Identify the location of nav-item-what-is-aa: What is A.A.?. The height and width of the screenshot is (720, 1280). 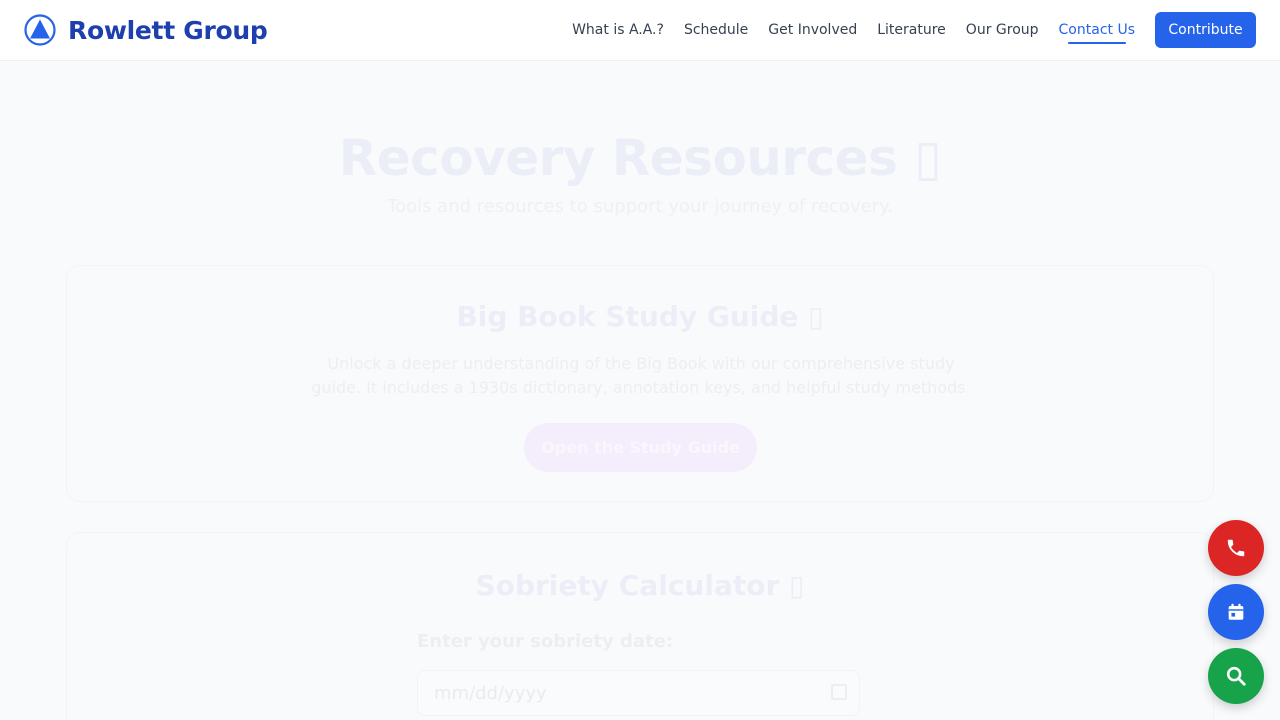
(618, 30).